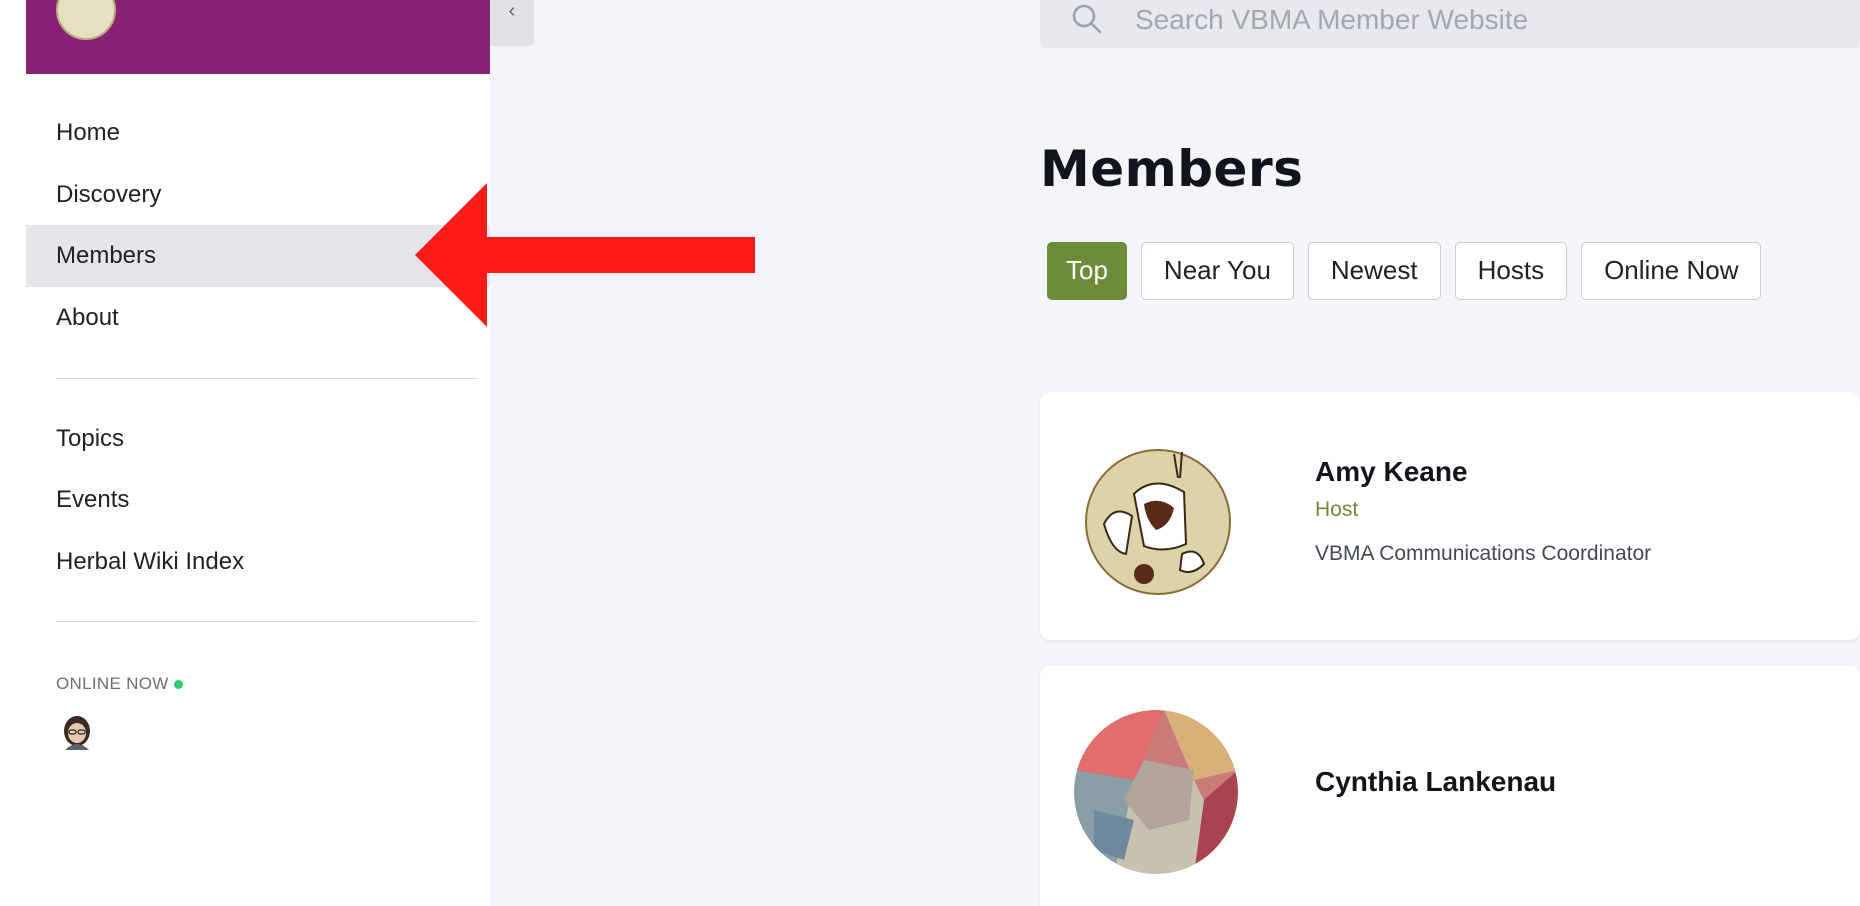 The height and width of the screenshot is (906, 1860). What do you see at coordinates (90, 438) in the screenshot?
I see `sidebar-item-label: Topics` at bounding box center [90, 438].